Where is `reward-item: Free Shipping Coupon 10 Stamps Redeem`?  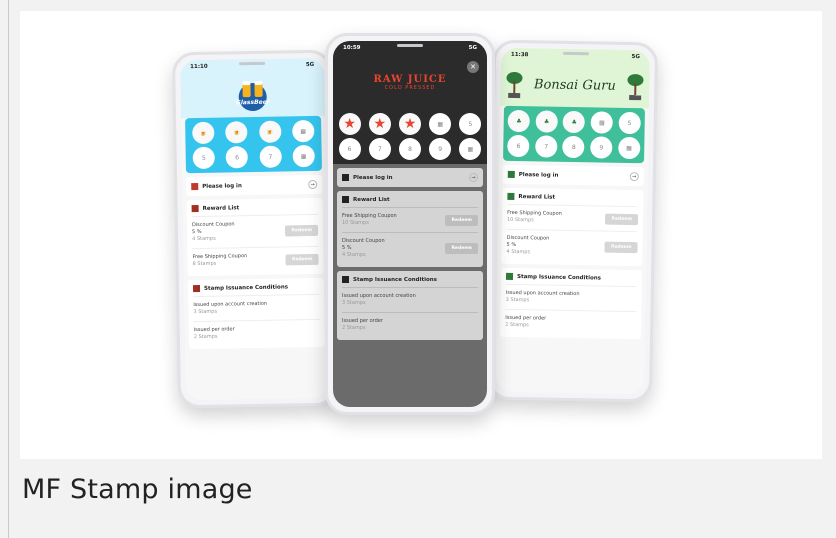 reward-item: Free Shipping Coupon 10 Stamps Redeem is located at coordinates (410, 219).